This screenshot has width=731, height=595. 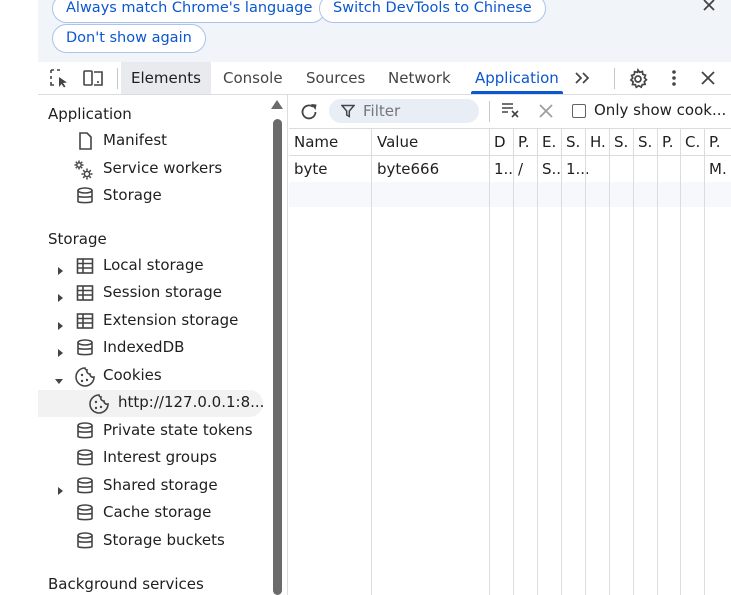 I want to click on column-header: C., so click(x=695, y=142).